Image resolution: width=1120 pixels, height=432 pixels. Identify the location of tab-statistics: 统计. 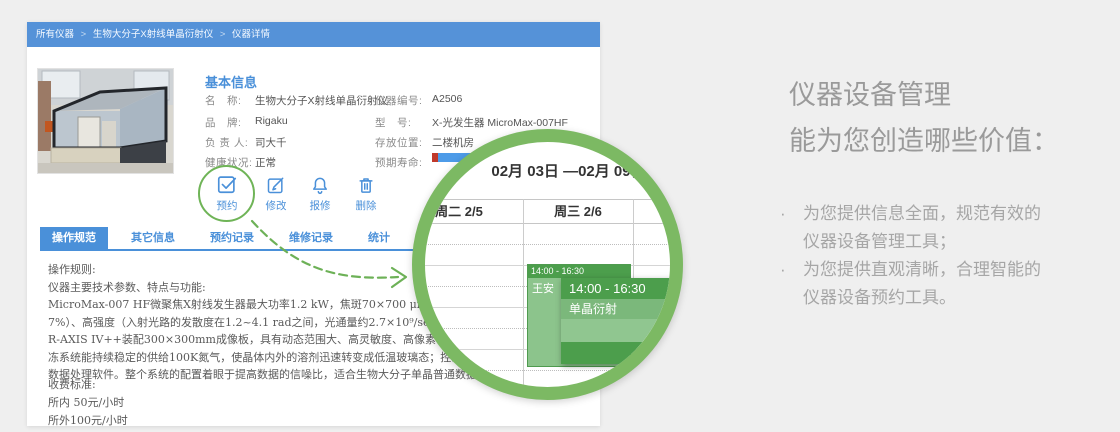
(379, 238).